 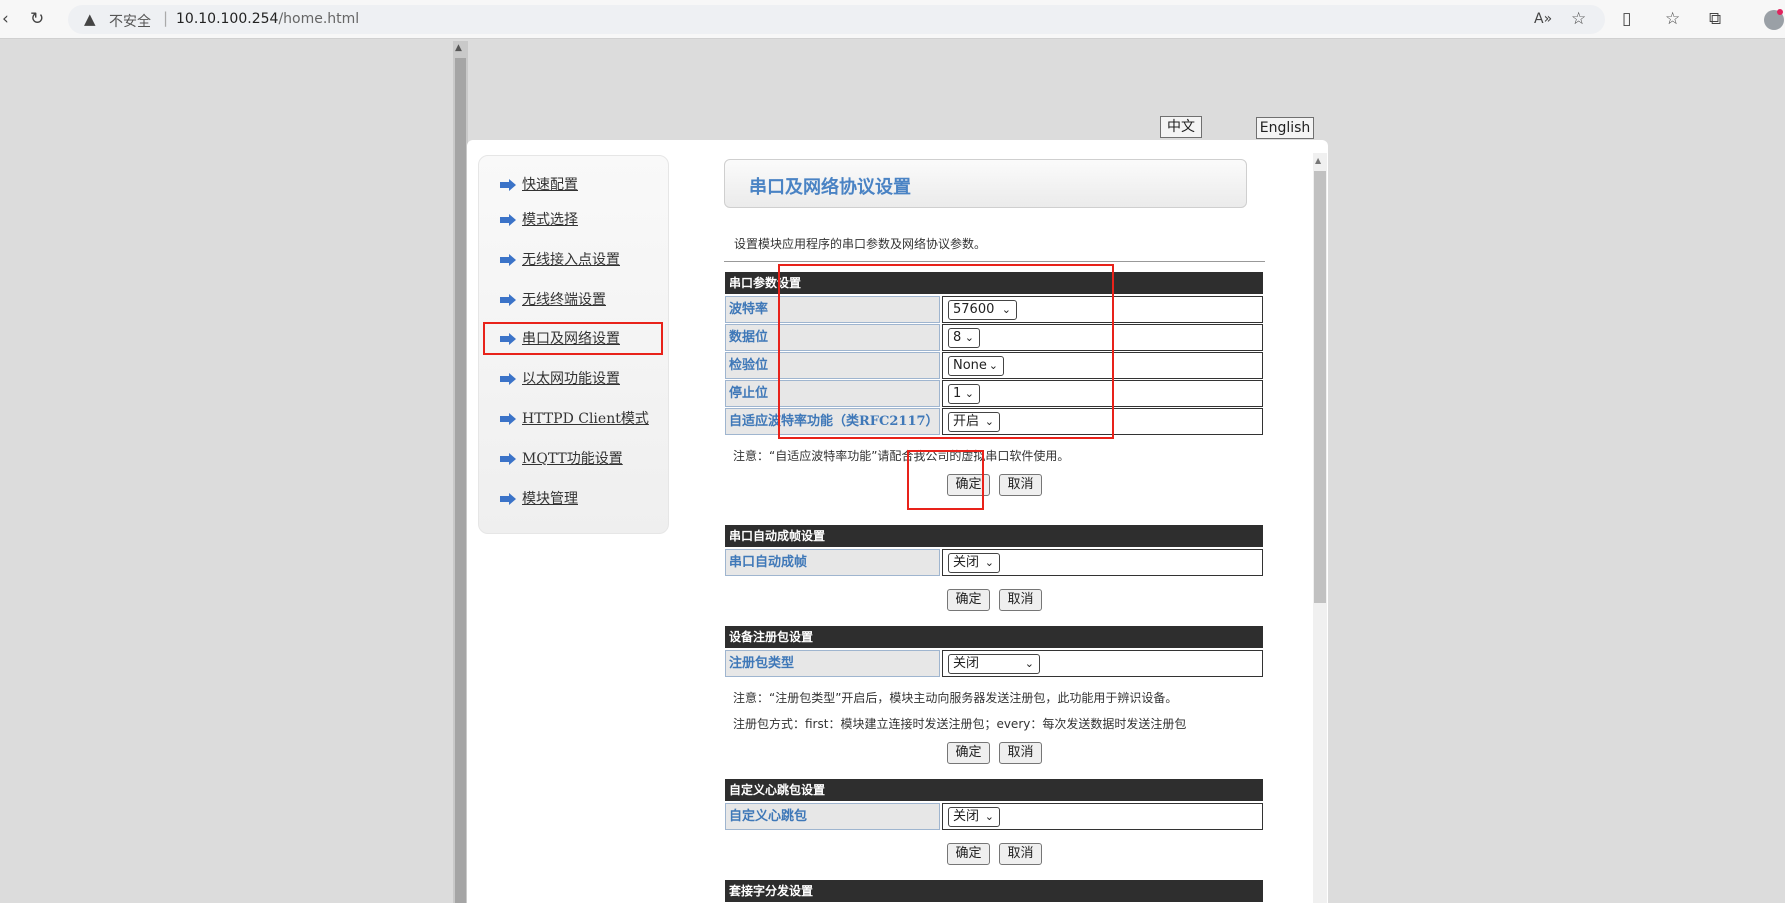 I want to click on sidebar-item-label: 无线接入点设置, so click(x=571, y=260).